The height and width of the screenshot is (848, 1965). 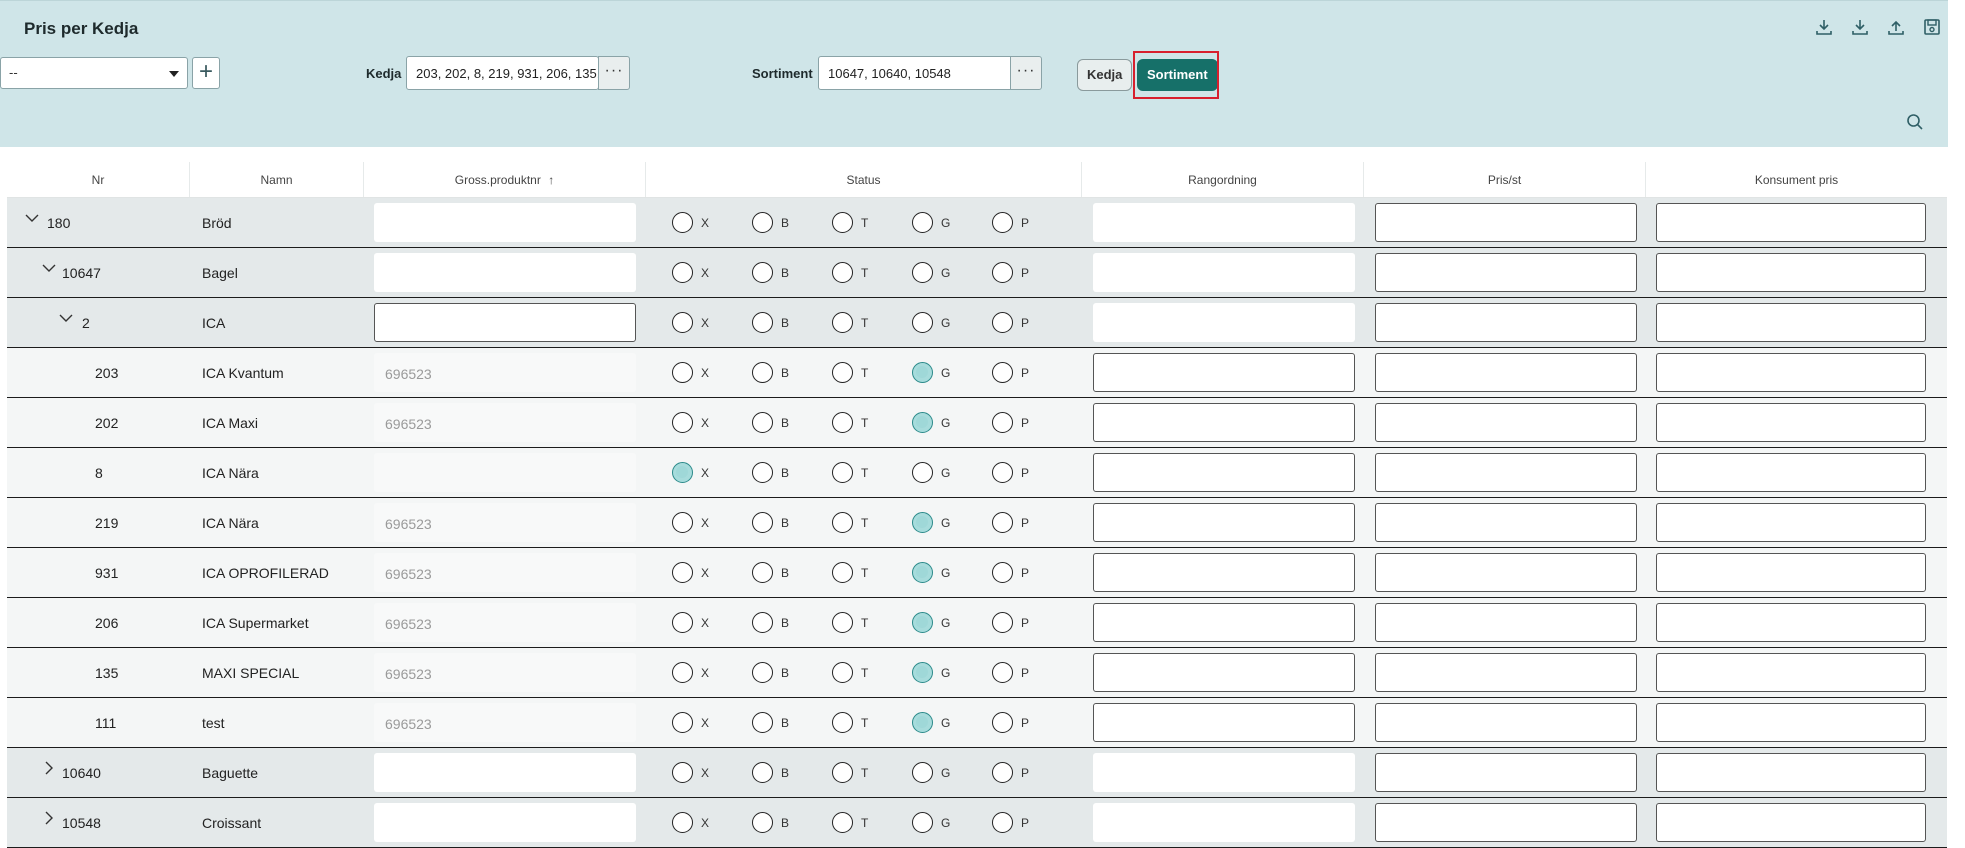 I want to click on chevron-right-icon, so click(x=49, y=768).